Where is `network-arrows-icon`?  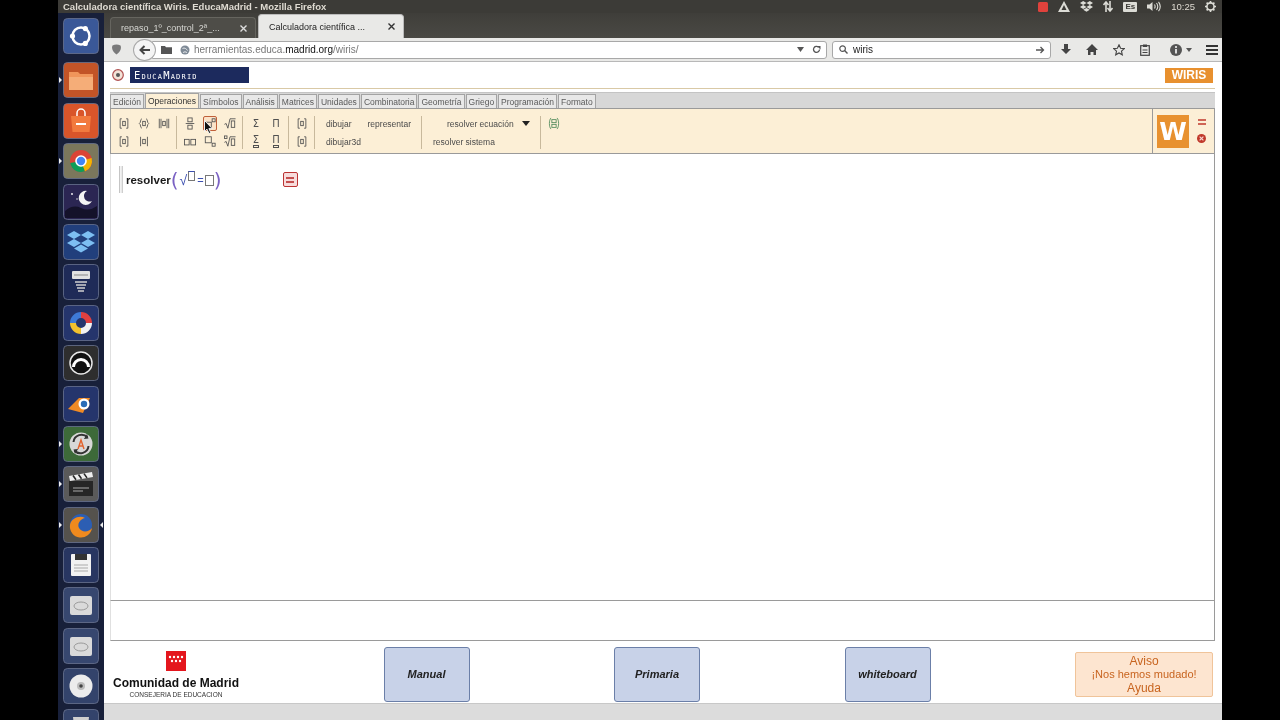
network-arrows-icon is located at coordinates (1108, 6).